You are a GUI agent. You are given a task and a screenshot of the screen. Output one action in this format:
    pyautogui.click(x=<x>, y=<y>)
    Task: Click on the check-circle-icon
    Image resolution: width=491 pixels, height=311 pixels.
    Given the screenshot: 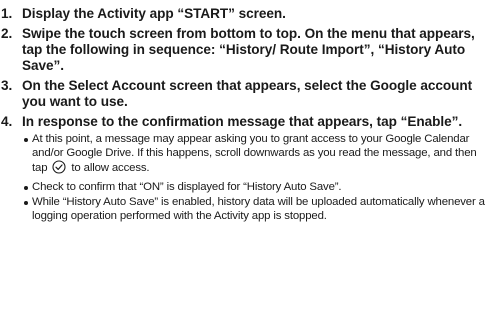 What is the action you would take?
    pyautogui.click(x=59, y=169)
    